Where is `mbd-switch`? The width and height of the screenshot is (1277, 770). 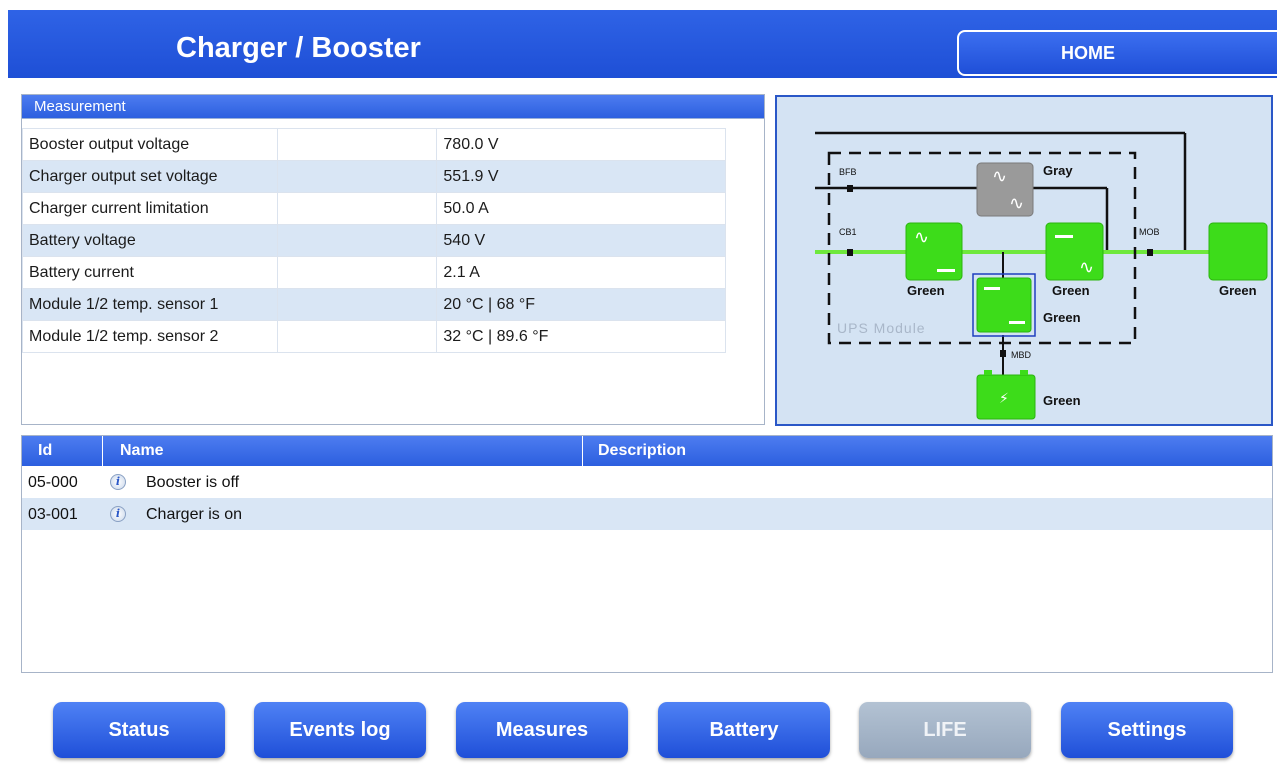
mbd-switch is located at coordinates (1003, 353).